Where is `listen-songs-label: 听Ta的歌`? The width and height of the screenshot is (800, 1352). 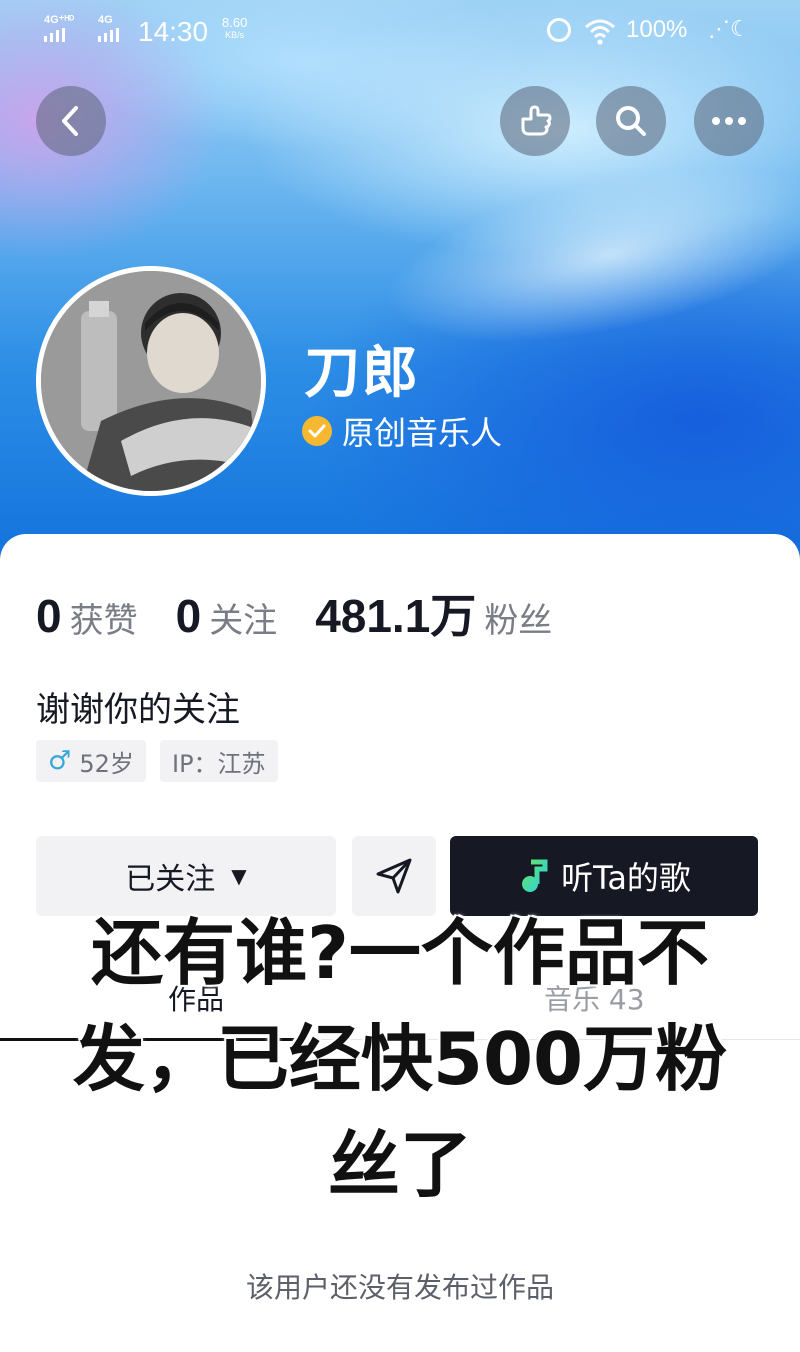
listen-songs-label: 听Ta的歌 is located at coordinates (626, 878).